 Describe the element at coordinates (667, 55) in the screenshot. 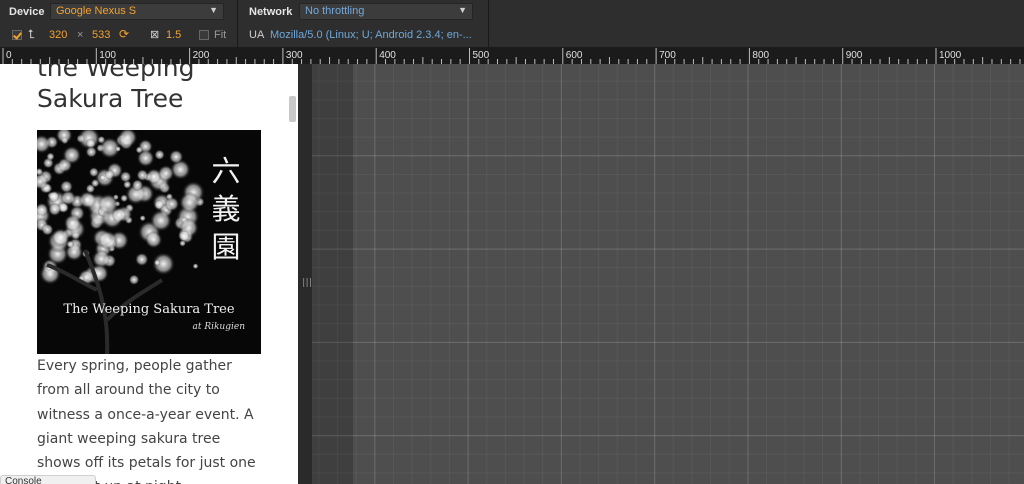

I see `ruler-label: 700` at that location.